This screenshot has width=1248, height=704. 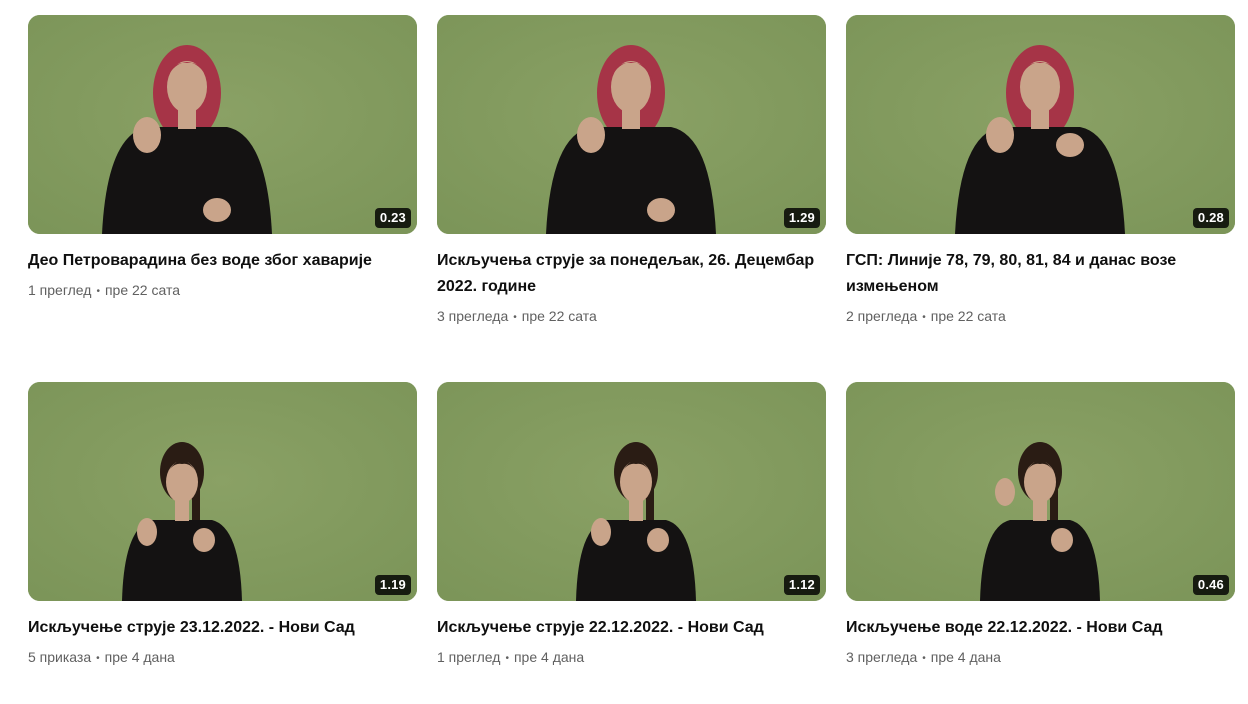 I want to click on video-thumbnail: 1.12, so click(x=631, y=491).